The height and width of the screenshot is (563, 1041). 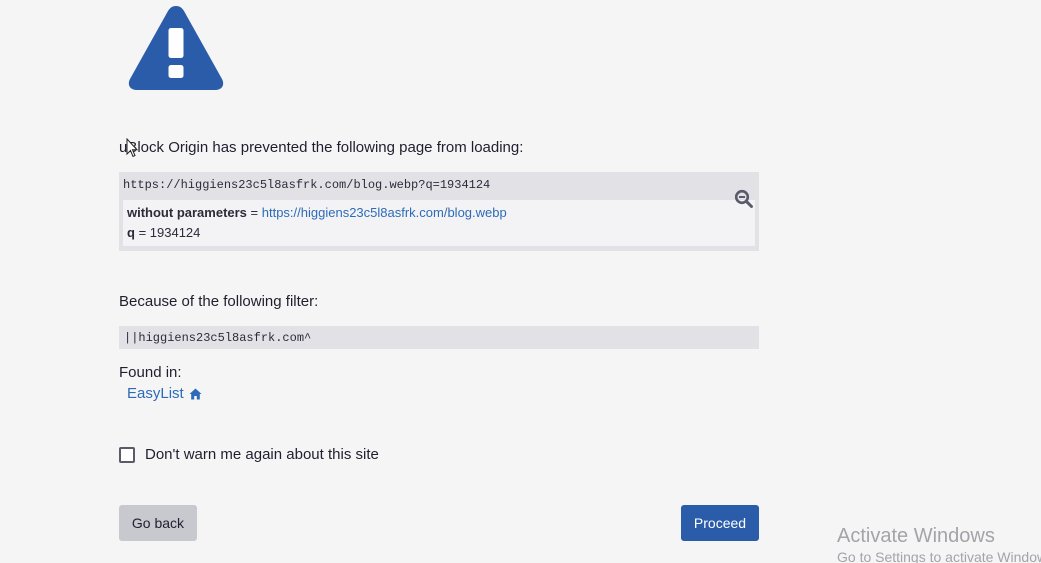 What do you see at coordinates (127, 454) in the screenshot?
I see `dont-warn-checkbox` at bounding box center [127, 454].